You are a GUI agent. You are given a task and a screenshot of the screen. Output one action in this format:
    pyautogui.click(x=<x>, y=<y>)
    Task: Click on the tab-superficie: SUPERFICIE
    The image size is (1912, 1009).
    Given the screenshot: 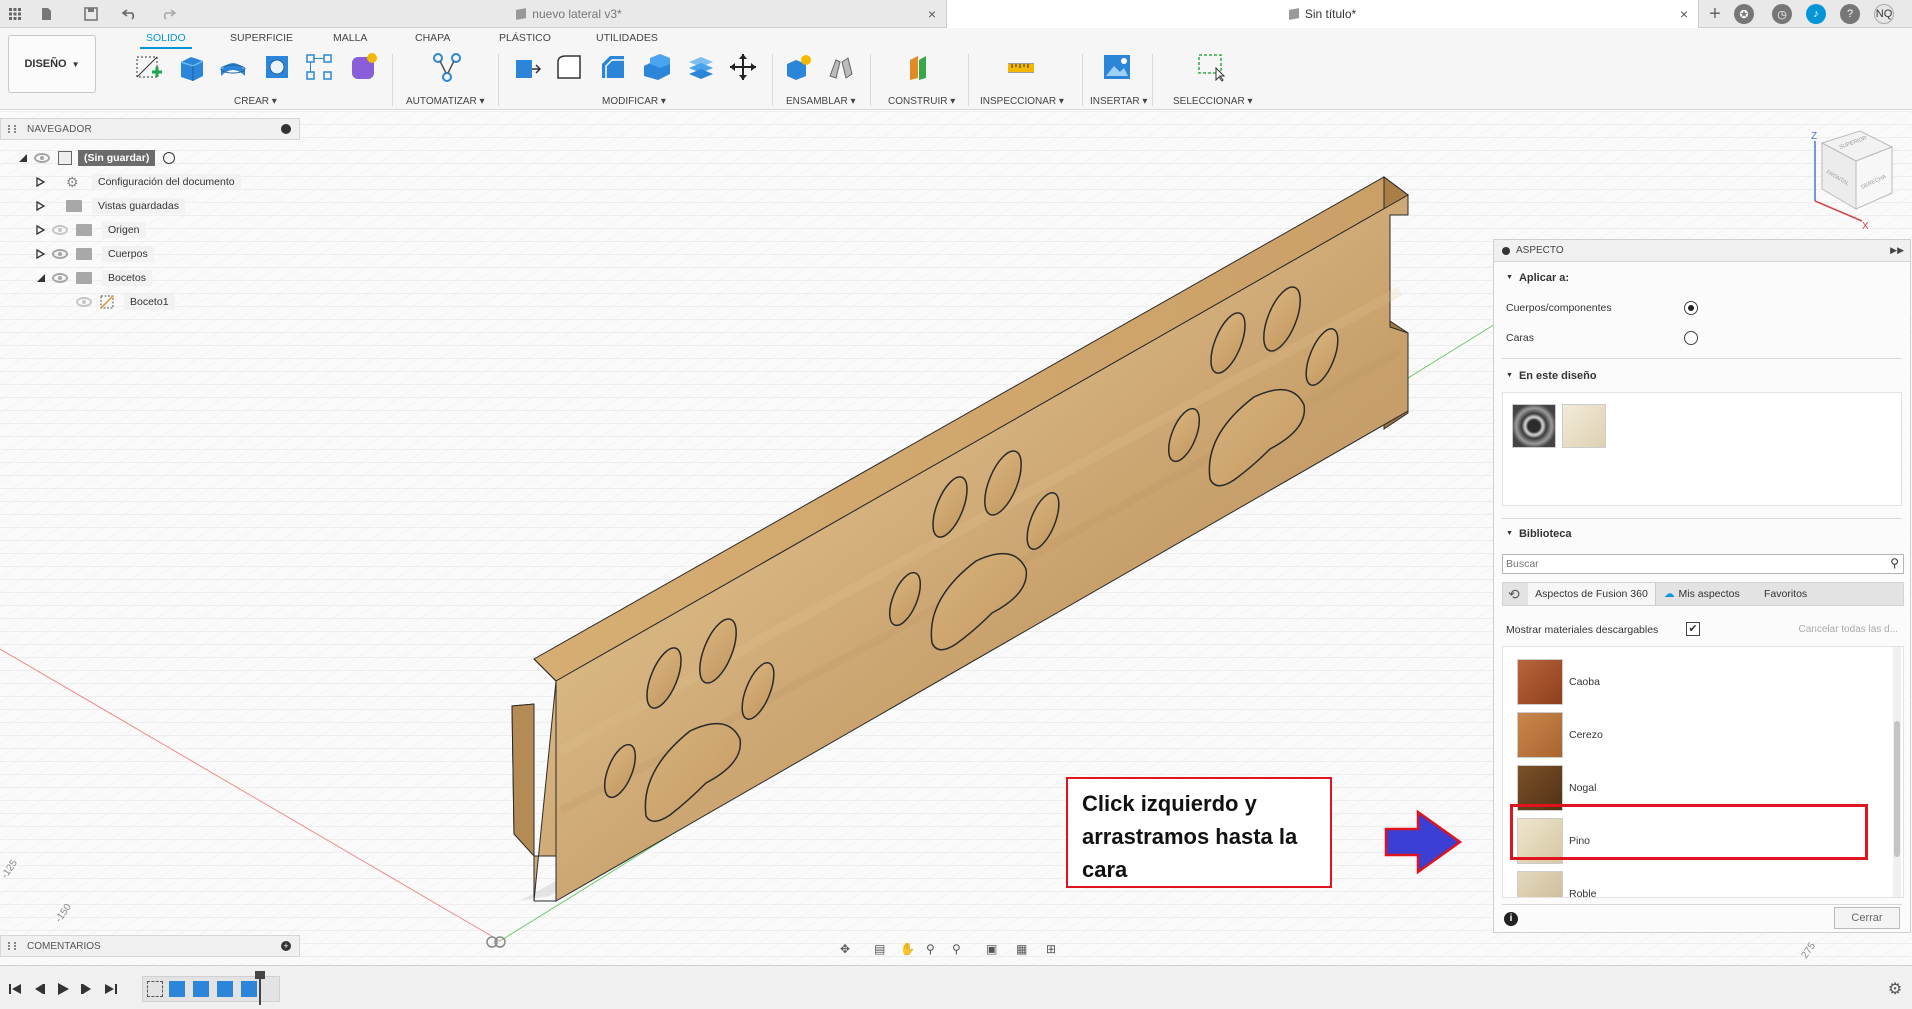 What is the action you would take?
    pyautogui.click(x=261, y=38)
    